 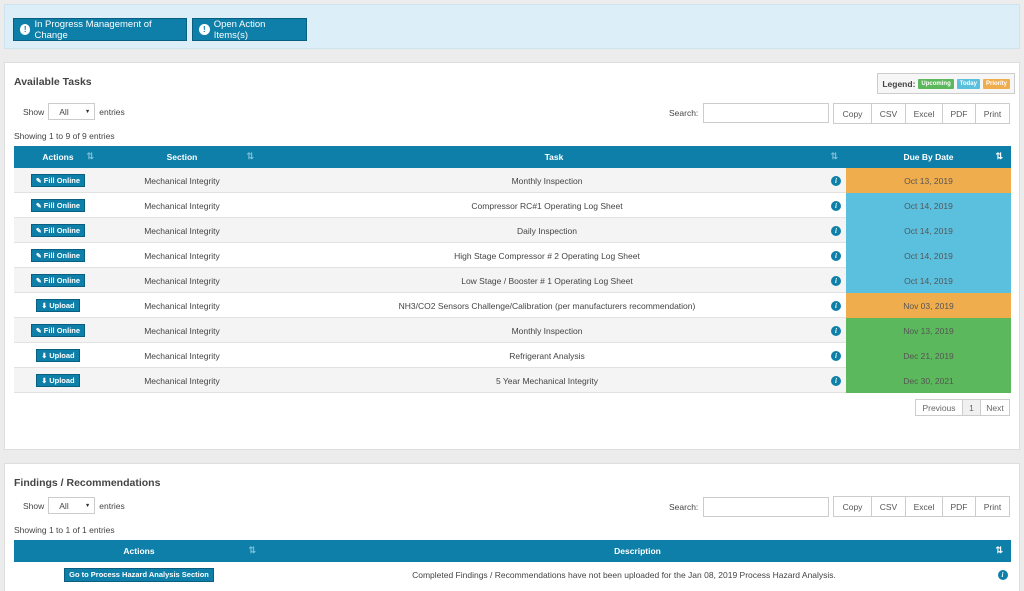 I want to click on col-due-date-label: Due By Date, so click(x=928, y=157).